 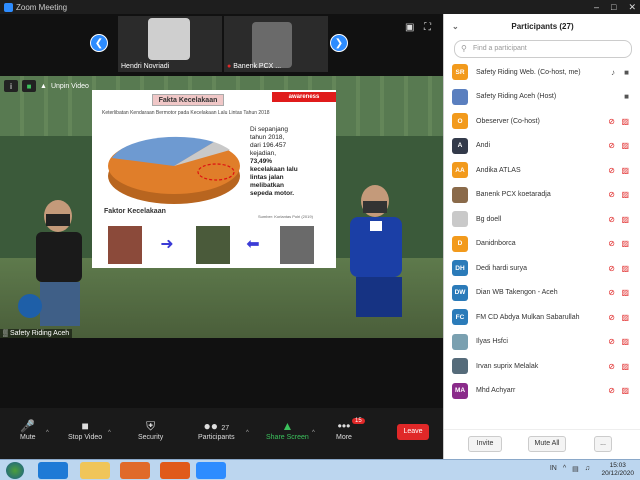 What do you see at coordinates (613, 72) in the screenshot?
I see `microphone-icon: ♪` at bounding box center [613, 72].